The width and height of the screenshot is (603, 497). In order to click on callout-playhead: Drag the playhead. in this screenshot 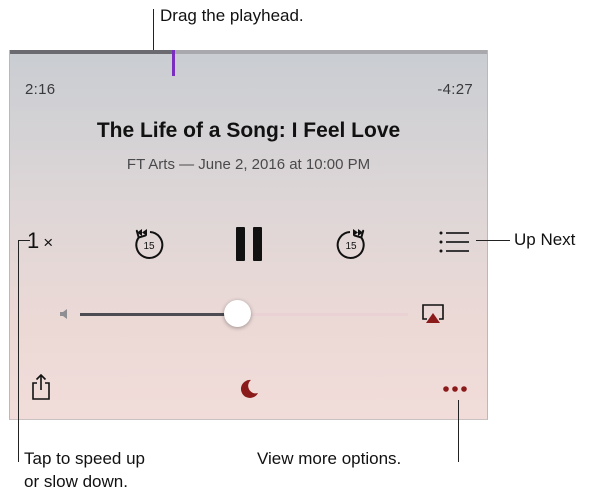, I will do `click(232, 15)`.